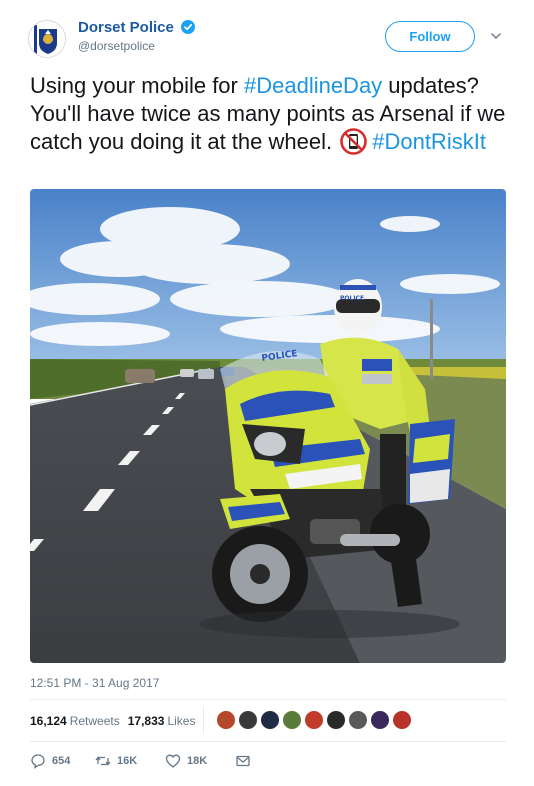 The width and height of the screenshot is (534, 786). Describe the element at coordinates (186, 761) in the screenshot. I see `like-button: 18K` at that location.